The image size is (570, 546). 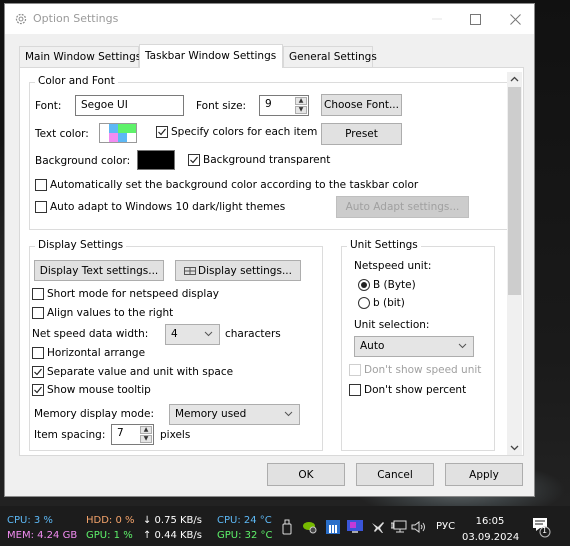 I want to click on apply-button: Apply, so click(x=484, y=474).